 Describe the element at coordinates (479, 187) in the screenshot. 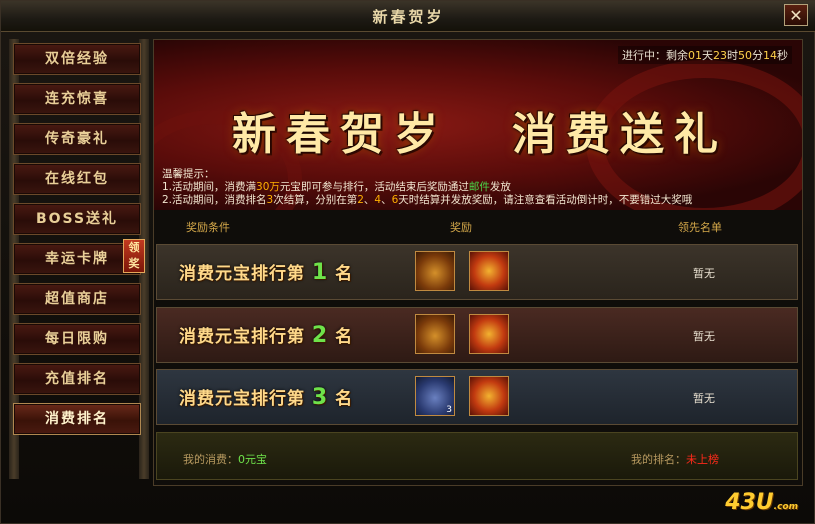

I see `tip-mail-highlight: 邮件` at that location.